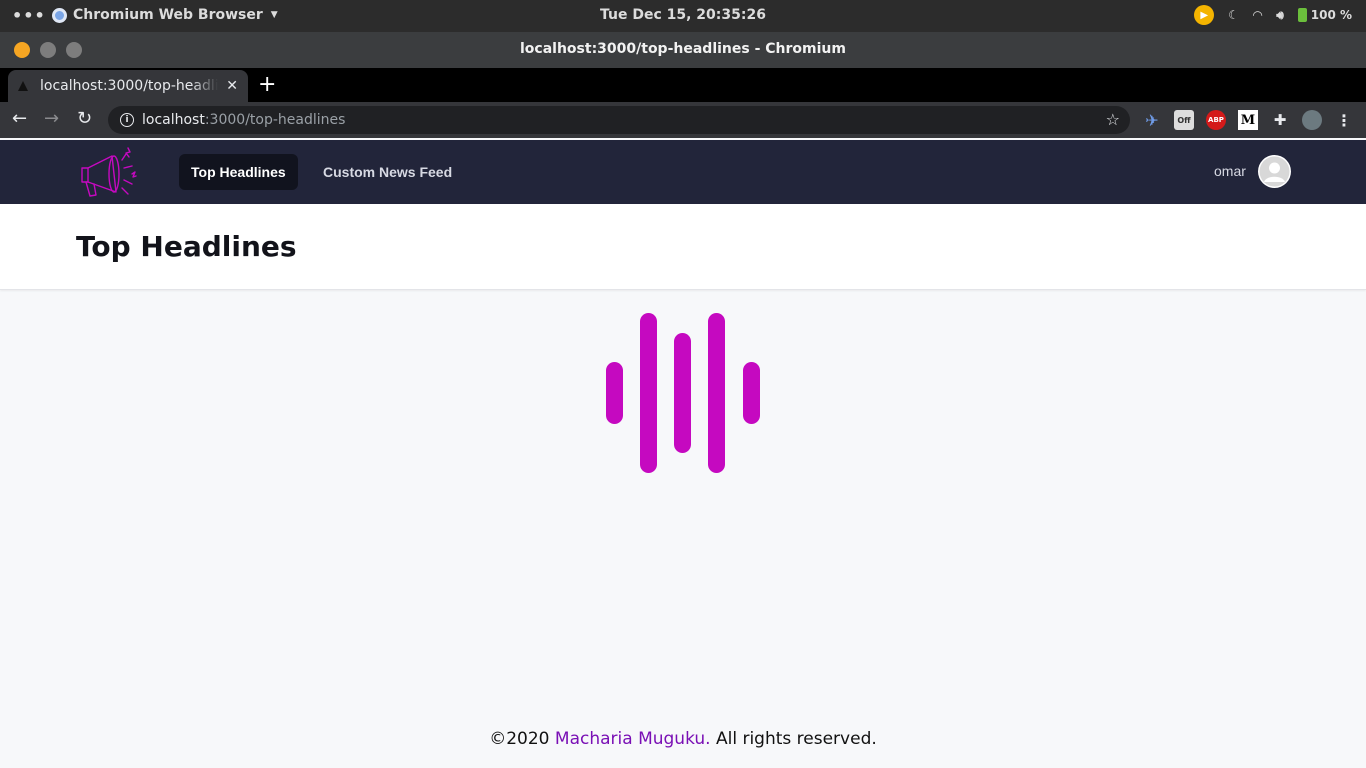  What do you see at coordinates (1184, 120) in the screenshot?
I see `off-extension-icon: Off` at bounding box center [1184, 120].